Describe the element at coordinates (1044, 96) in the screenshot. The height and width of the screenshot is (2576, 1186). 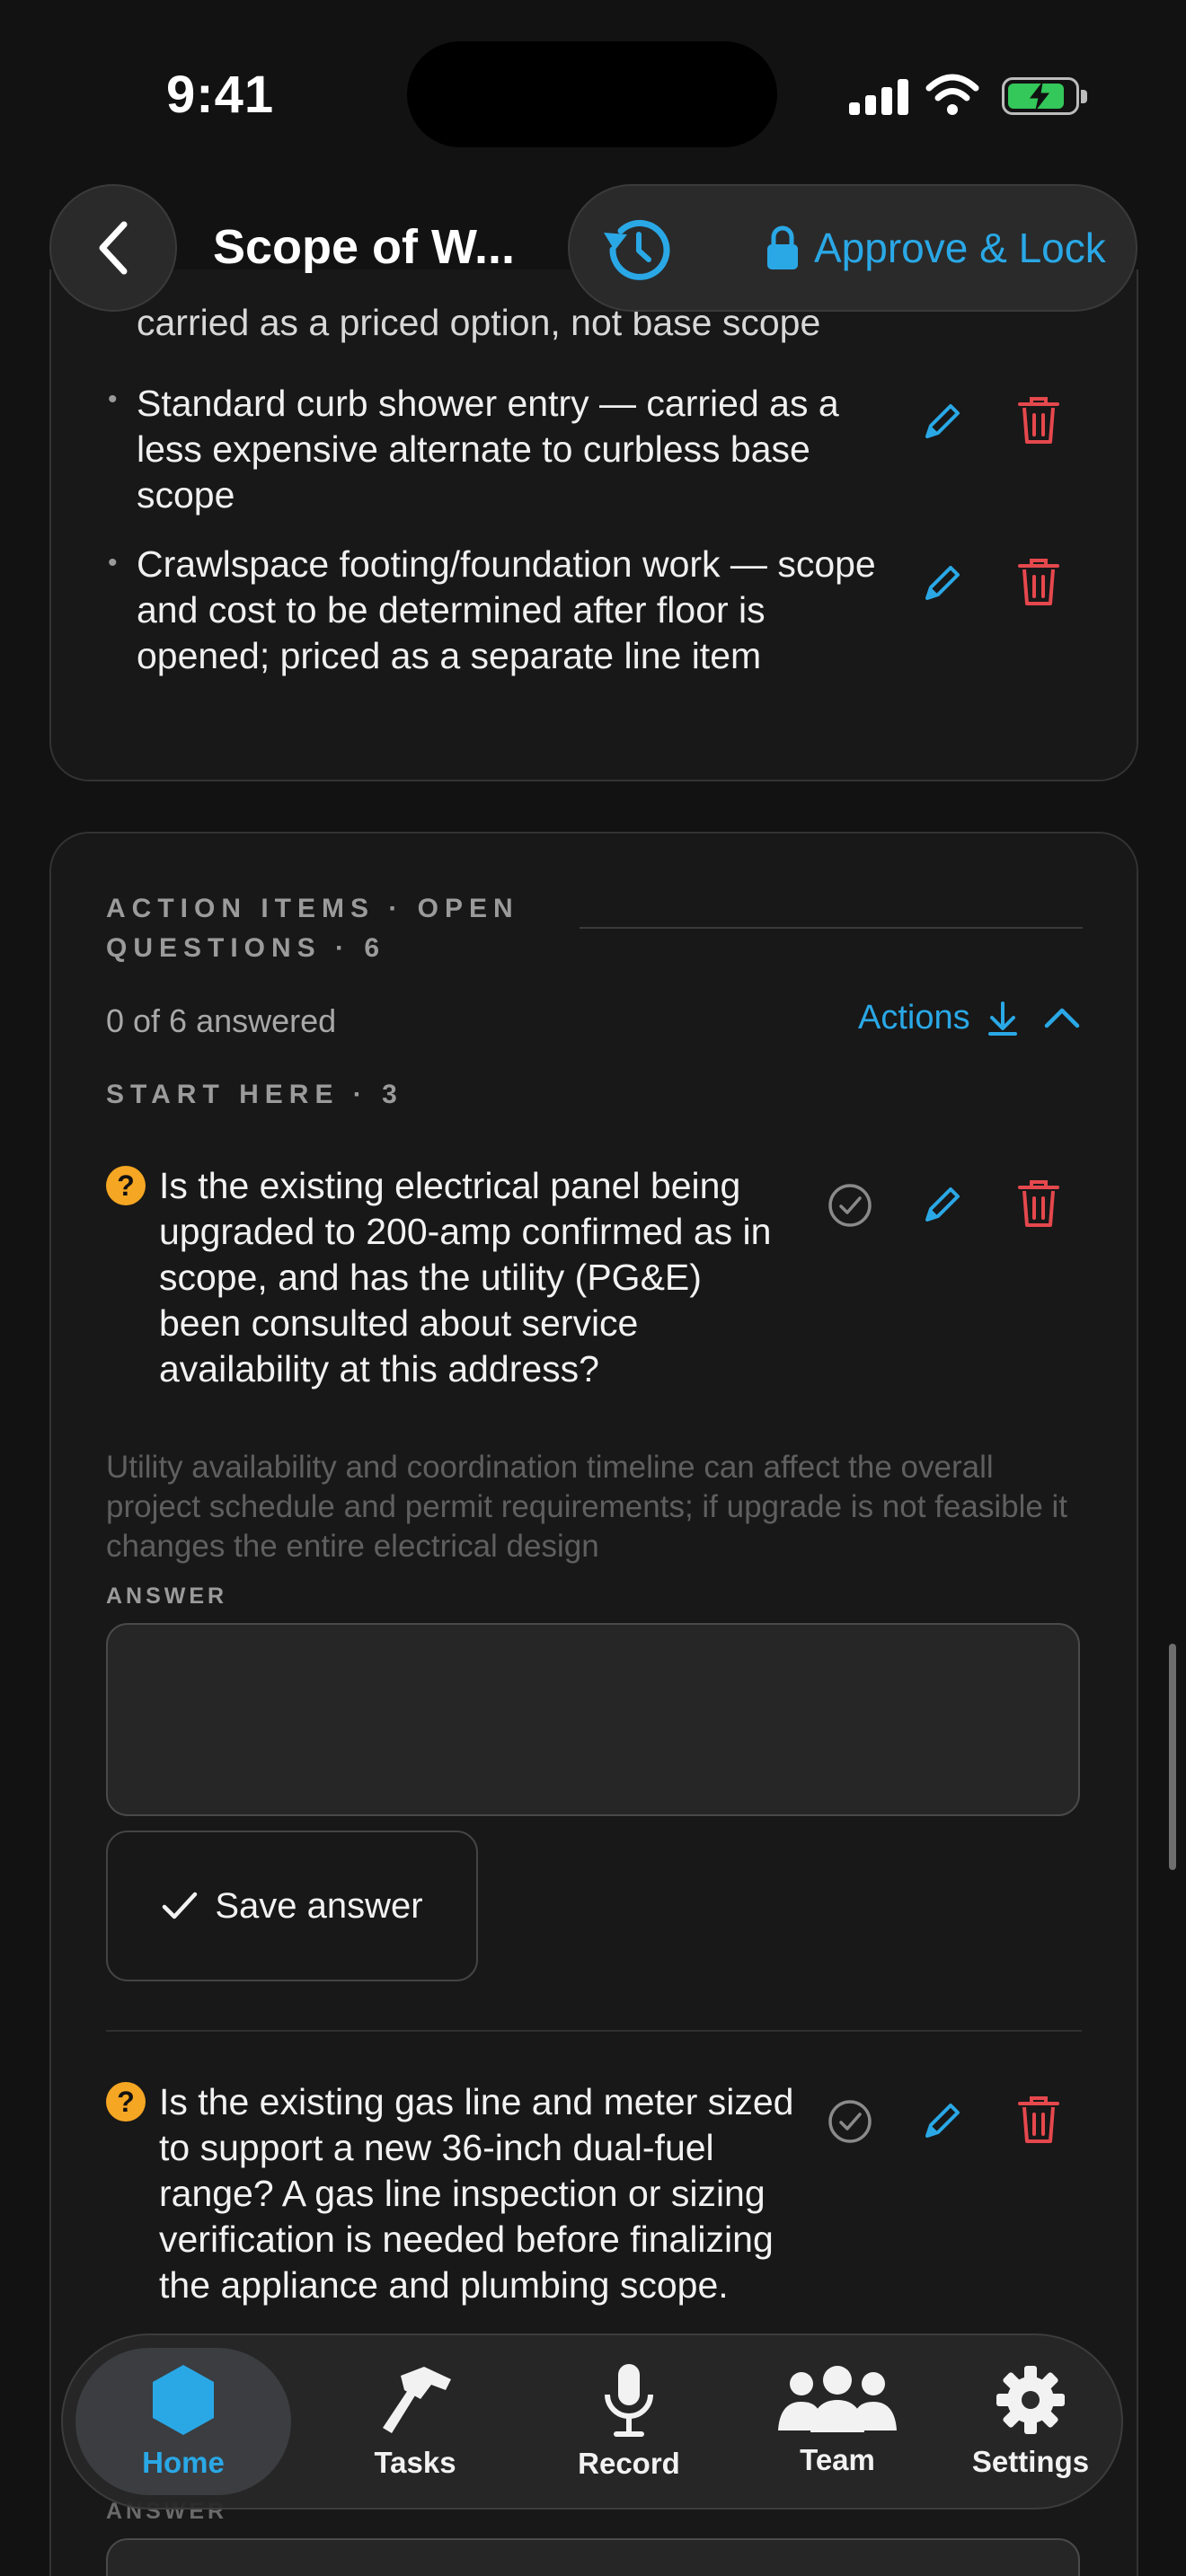
I see `battery-icon` at that location.